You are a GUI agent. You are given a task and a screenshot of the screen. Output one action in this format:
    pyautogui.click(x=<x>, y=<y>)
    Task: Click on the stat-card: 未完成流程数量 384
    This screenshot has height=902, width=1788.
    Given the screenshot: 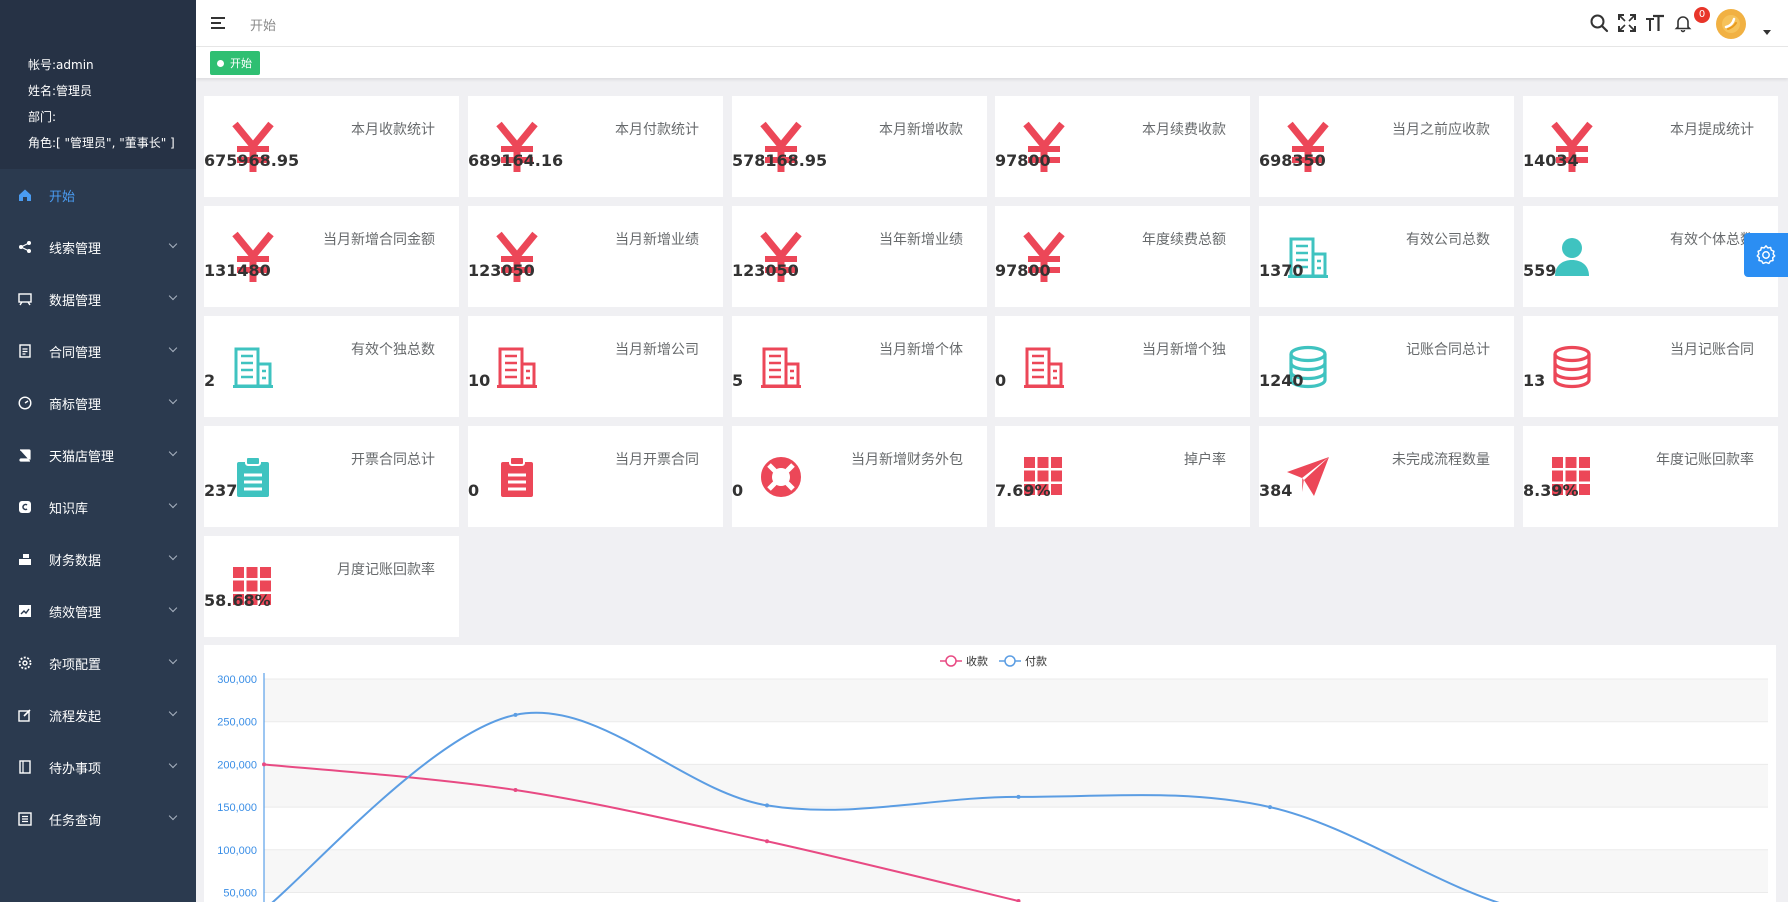 What is the action you would take?
    pyautogui.click(x=1386, y=476)
    